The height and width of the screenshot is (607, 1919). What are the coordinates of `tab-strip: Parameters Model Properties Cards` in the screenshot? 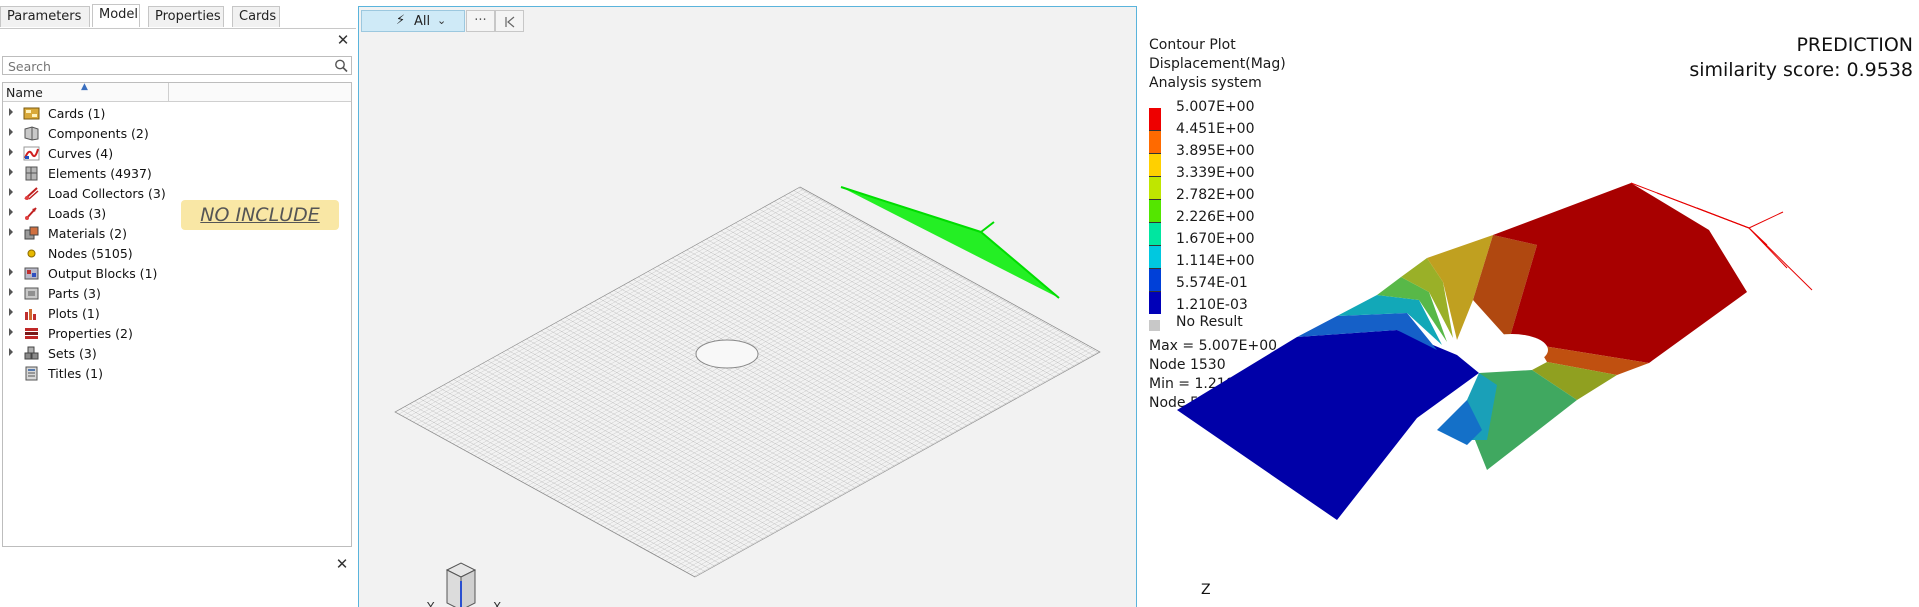 It's located at (178, 16).